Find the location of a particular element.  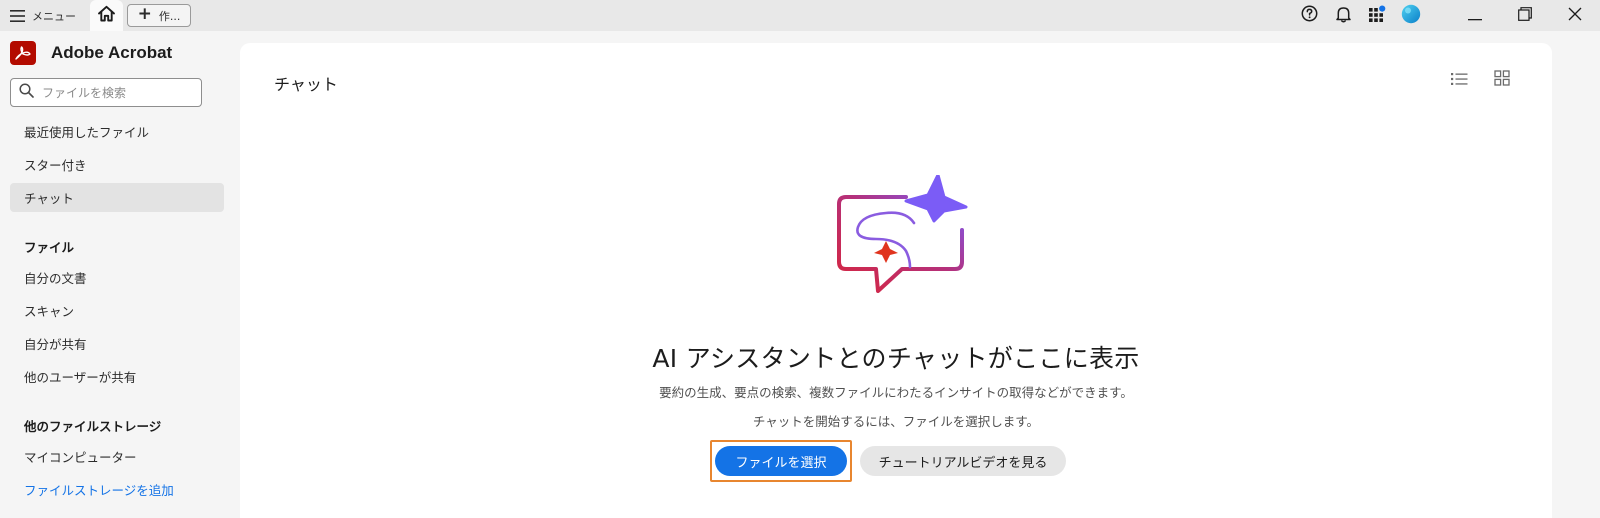

focus-ring: ファイルを選択 is located at coordinates (781, 461).